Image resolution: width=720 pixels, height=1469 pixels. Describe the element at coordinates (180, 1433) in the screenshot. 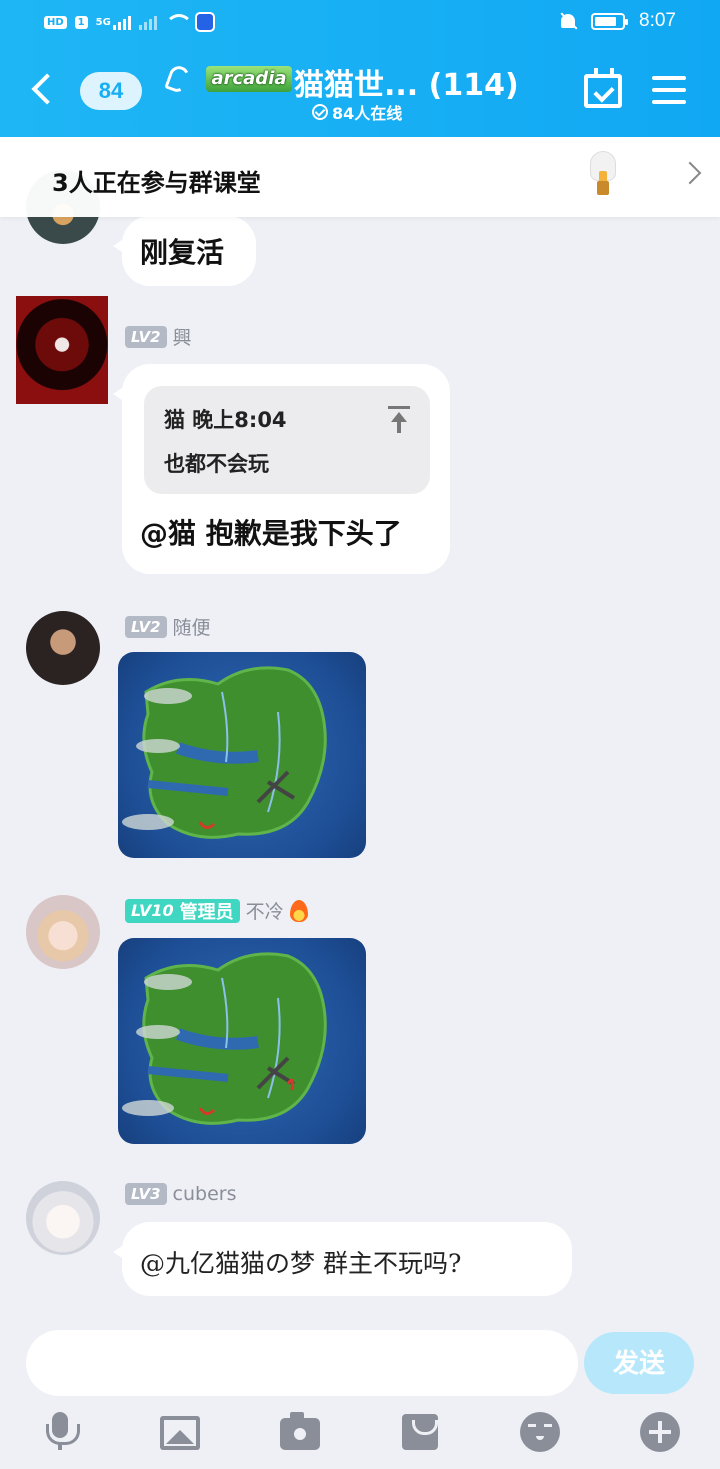

I see `image-icon` at that location.